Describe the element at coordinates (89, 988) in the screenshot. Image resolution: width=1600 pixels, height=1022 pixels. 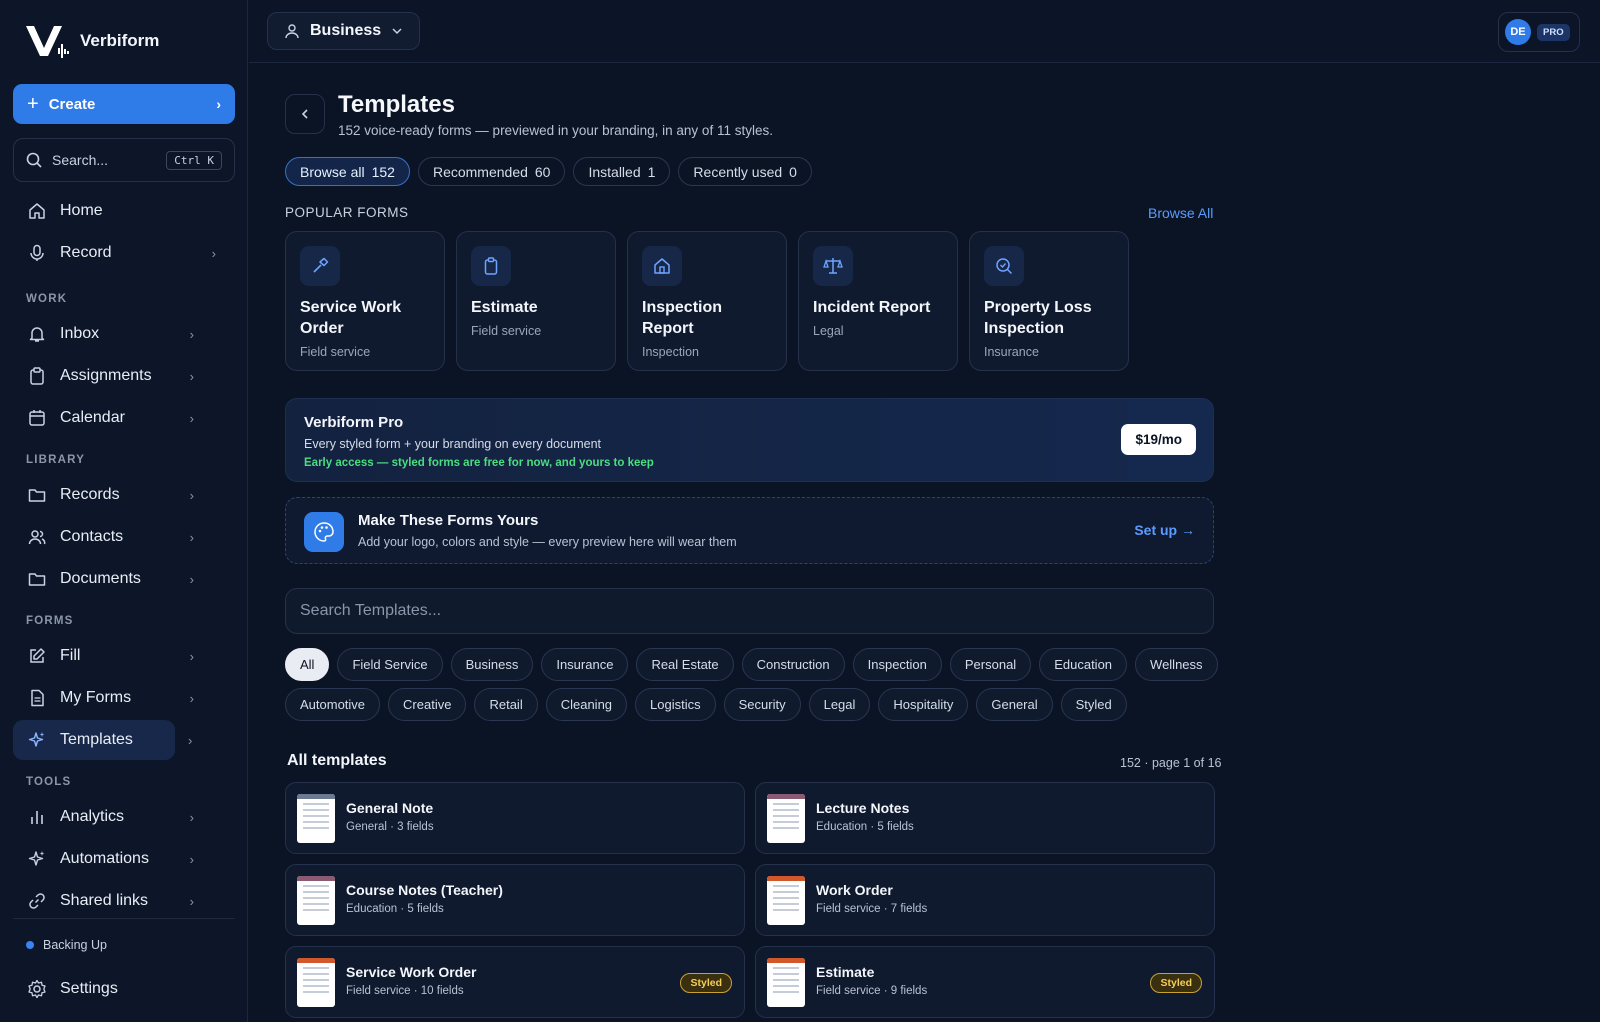
I see `sidebar-item-label: Settings` at that location.